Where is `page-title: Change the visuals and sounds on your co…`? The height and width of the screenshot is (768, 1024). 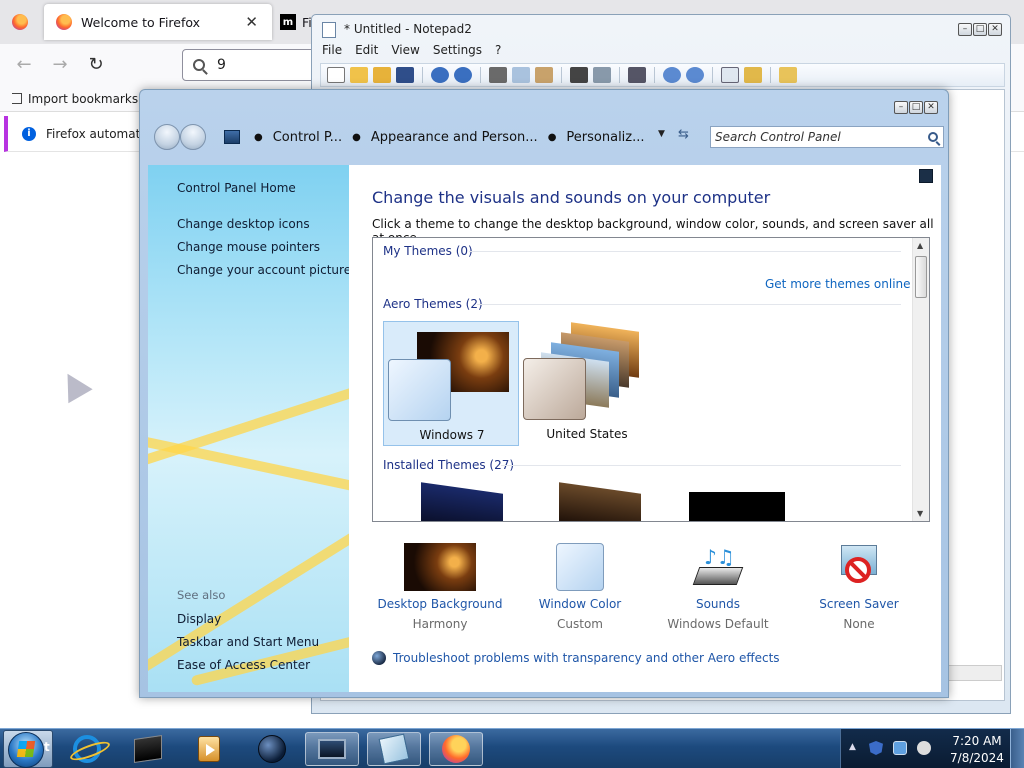 page-title: Change the visuals and sounds on your co… is located at coordinates (571, 197).